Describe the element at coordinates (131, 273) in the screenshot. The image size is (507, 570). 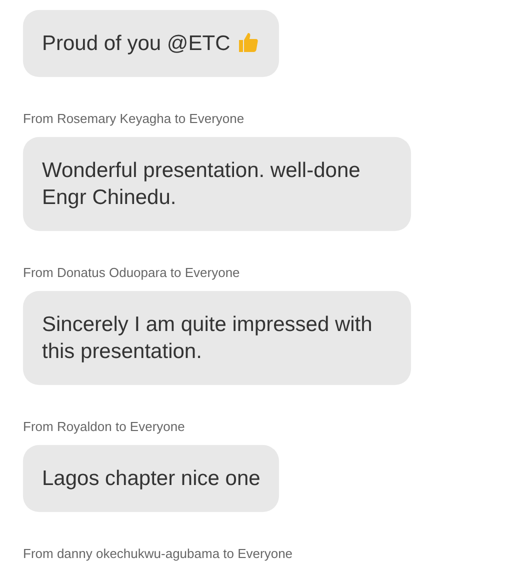
I see `sender-label: From Donatus Oduopara to Everyone` at that location.